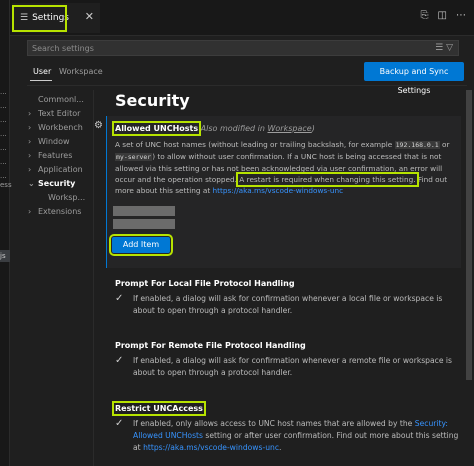 The image size is (474, 466). I want to click on restrict-unc-title: Restrict UNCAccess, so click(159, 408).